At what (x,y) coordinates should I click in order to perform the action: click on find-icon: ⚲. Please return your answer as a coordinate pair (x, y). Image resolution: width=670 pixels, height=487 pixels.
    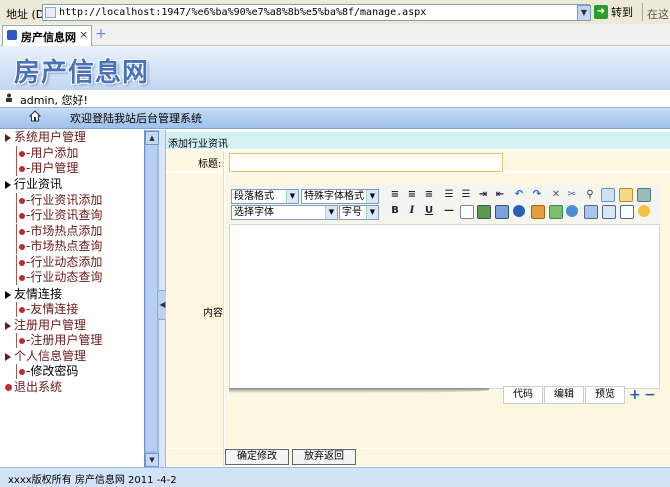
    Looking at the image, I should click on (590, 194).